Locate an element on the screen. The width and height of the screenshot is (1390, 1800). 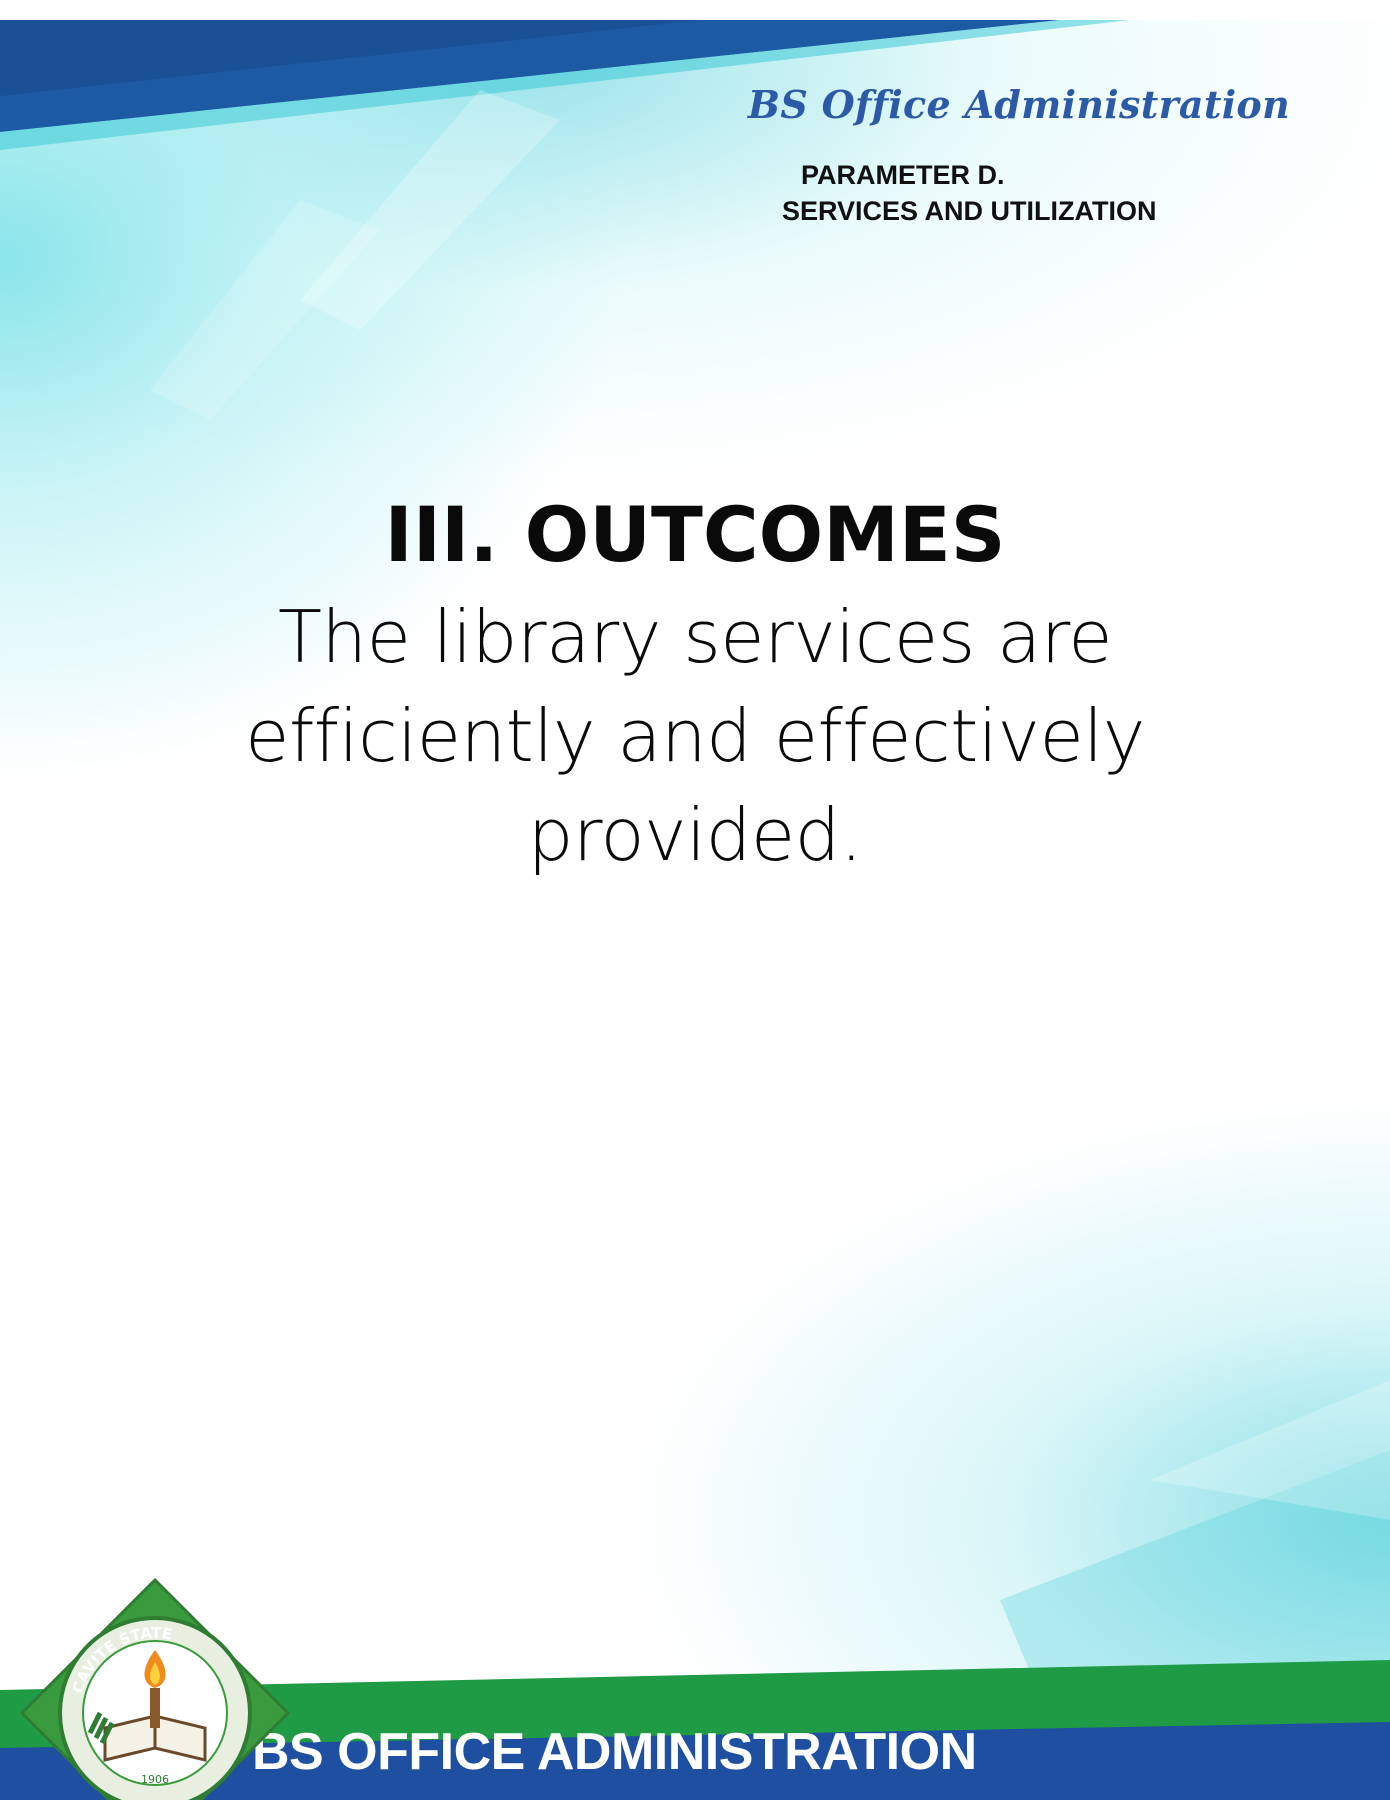
university-seal: CAVITE STATE 1906 is located at coordinates (155, 1689).